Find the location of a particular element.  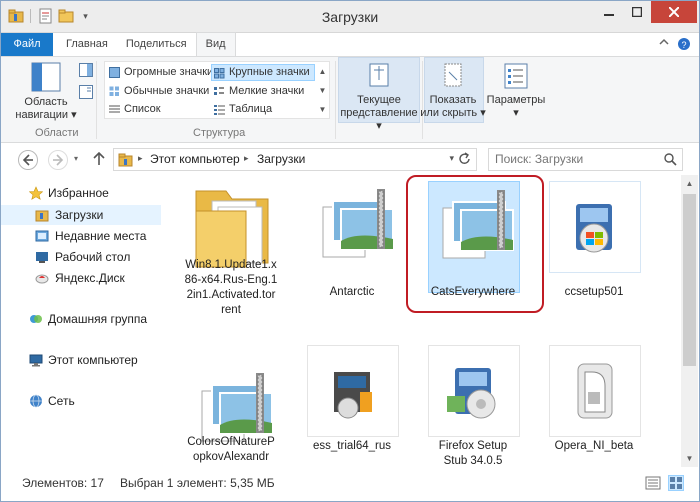

tab-share: Поделиться is located at coordinates (156, 44).